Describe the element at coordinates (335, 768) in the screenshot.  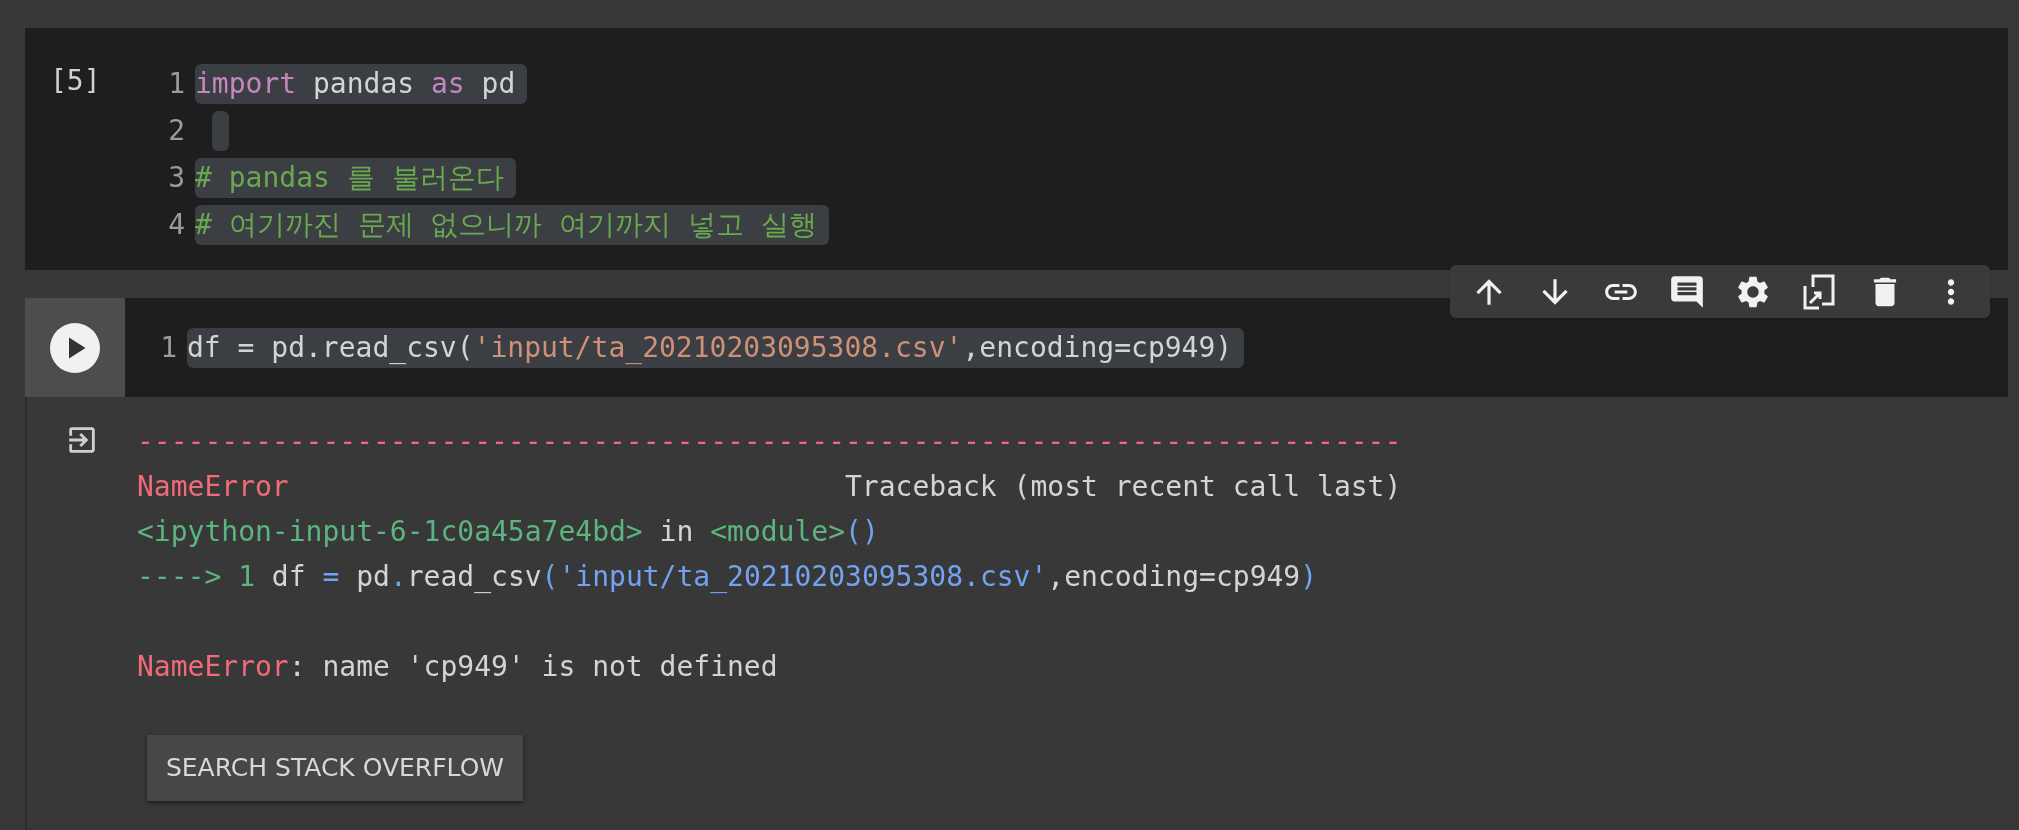
I see `search-stack-overflow-button: SEARCH STACK OVERFLOW` at that location.